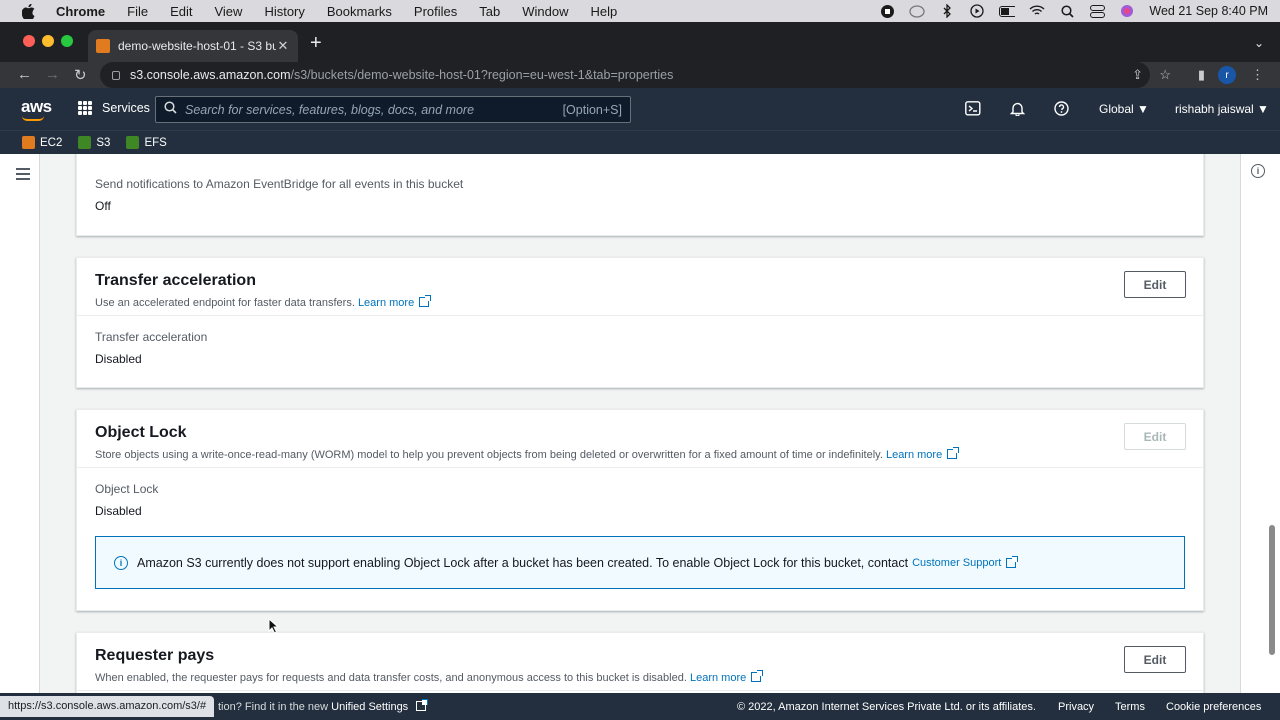  Describe the element at coordinates (127, 489) in the screenshot. I see `object-lock-label: Object Lock` at that location.